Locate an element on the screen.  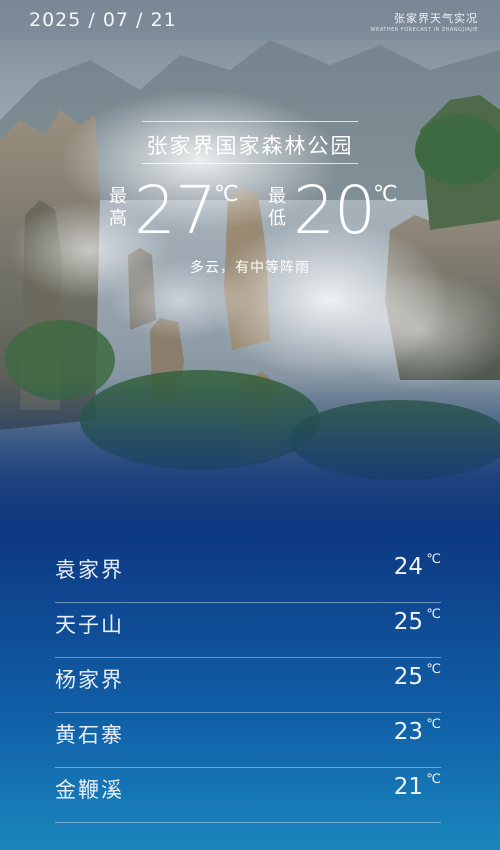
low-temp-label: 最低 is located at coordinates (277, 207).